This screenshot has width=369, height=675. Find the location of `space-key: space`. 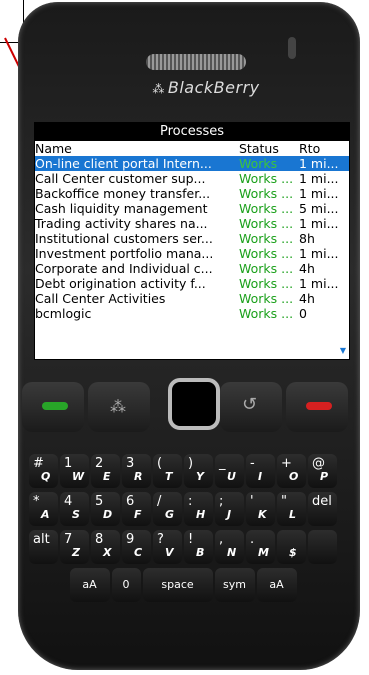

space-key: space is located at coordinates (177, 585).